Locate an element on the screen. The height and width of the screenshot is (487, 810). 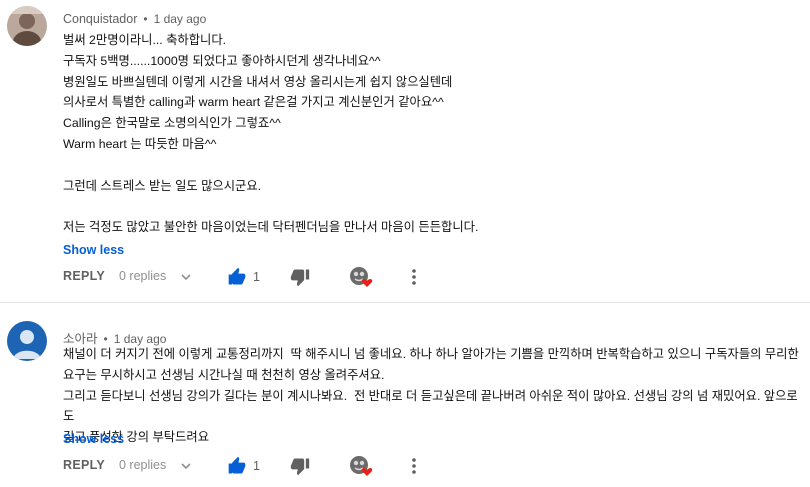
thumbs-down-icon is located at coordinates (300, 466).